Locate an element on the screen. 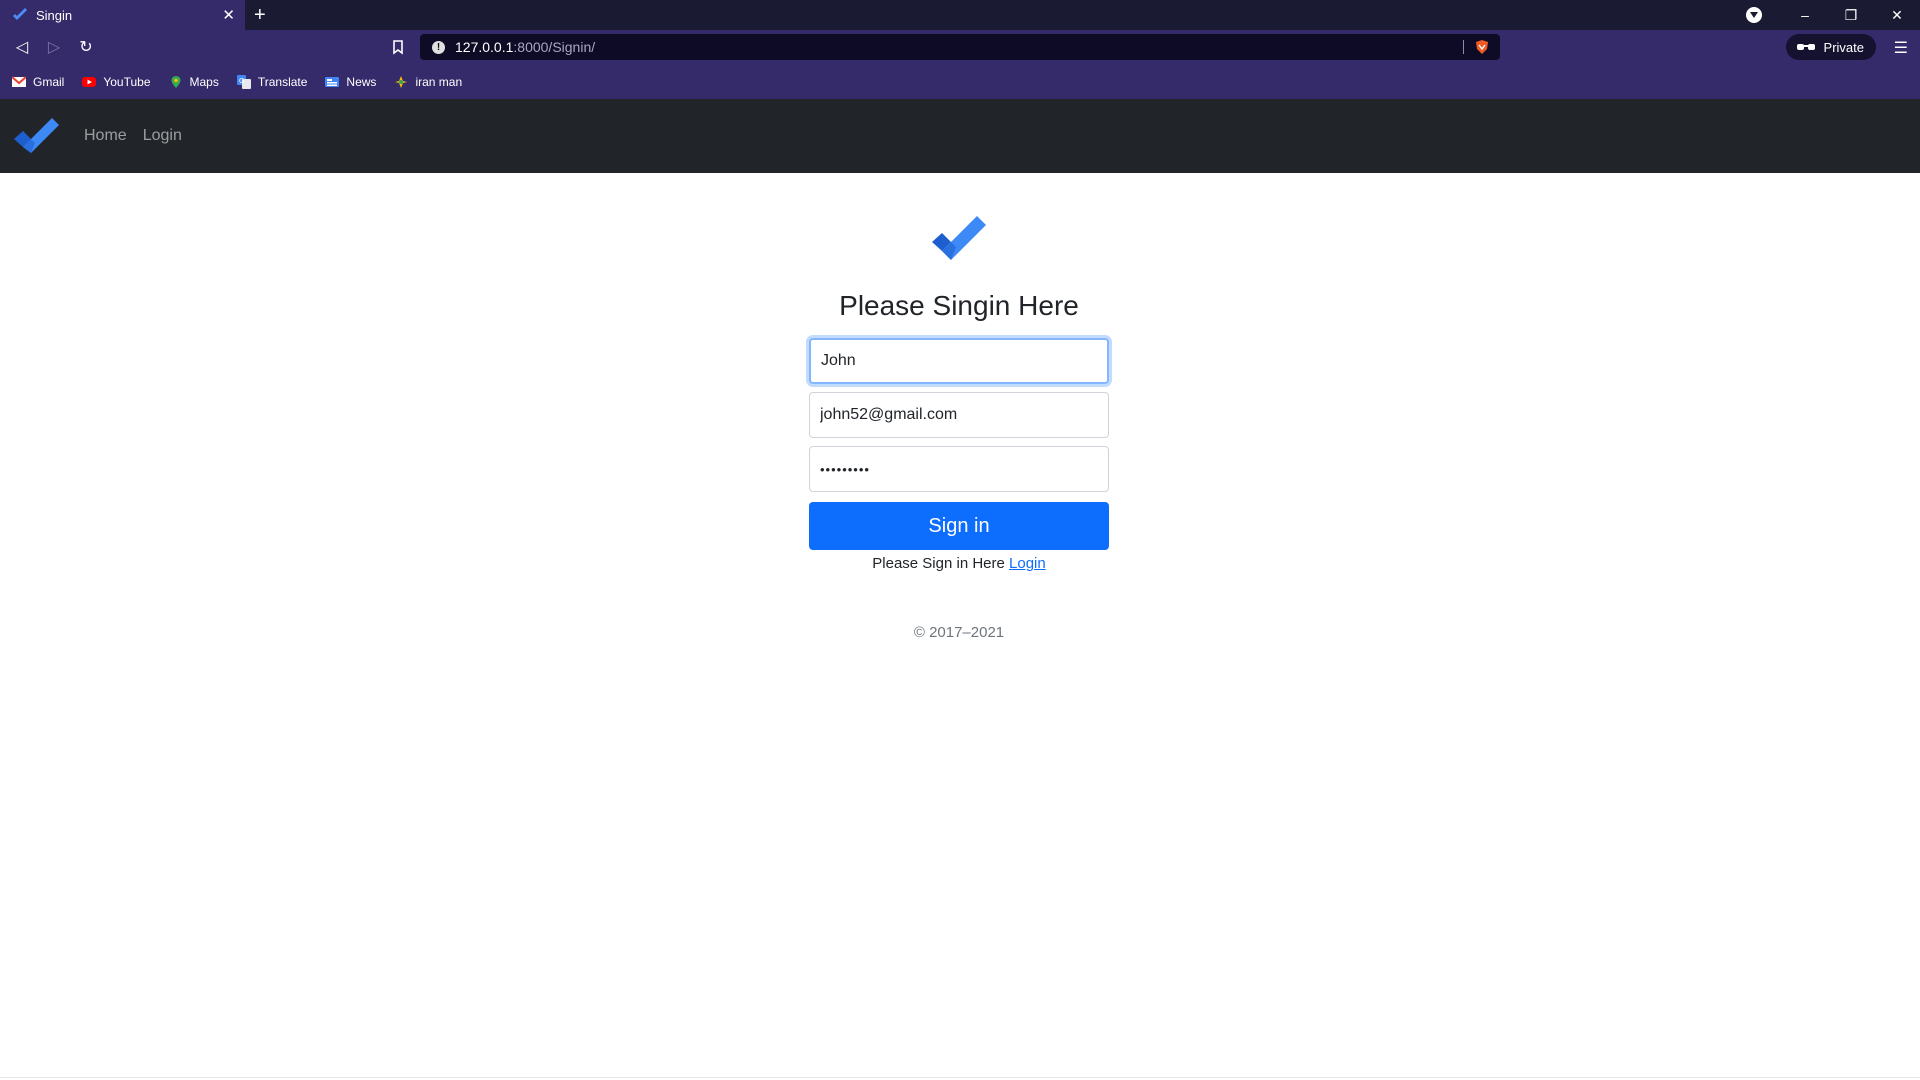 The image size is (1920, 1080). url-host: 127.0.0.1 is located at coordinates (484, 47).